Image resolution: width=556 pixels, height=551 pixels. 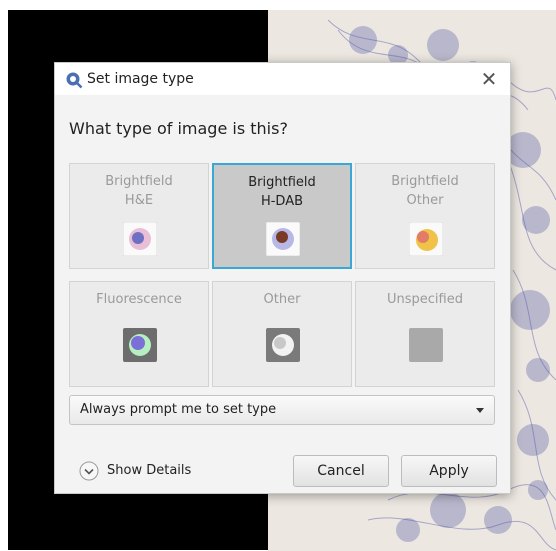 I want to click on qupath-logo-icon, so click(x=74, y=80).